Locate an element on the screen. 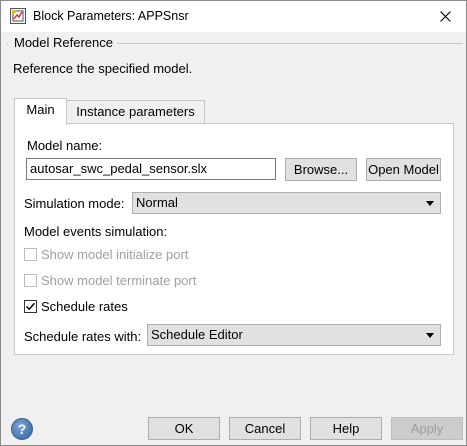  simulation-mode-select: Normal is located at coordinates (286, 203).